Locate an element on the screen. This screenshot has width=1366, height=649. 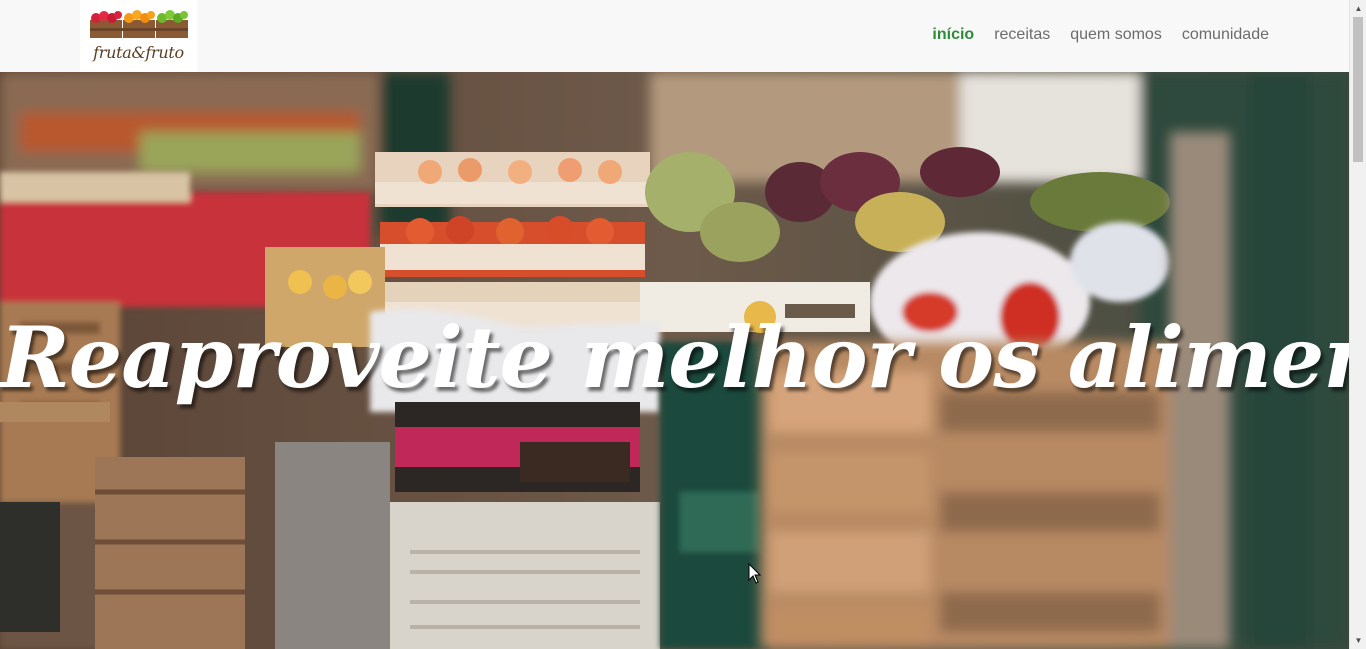
nav-link-inicio: início is located at coordinates (953, 35).